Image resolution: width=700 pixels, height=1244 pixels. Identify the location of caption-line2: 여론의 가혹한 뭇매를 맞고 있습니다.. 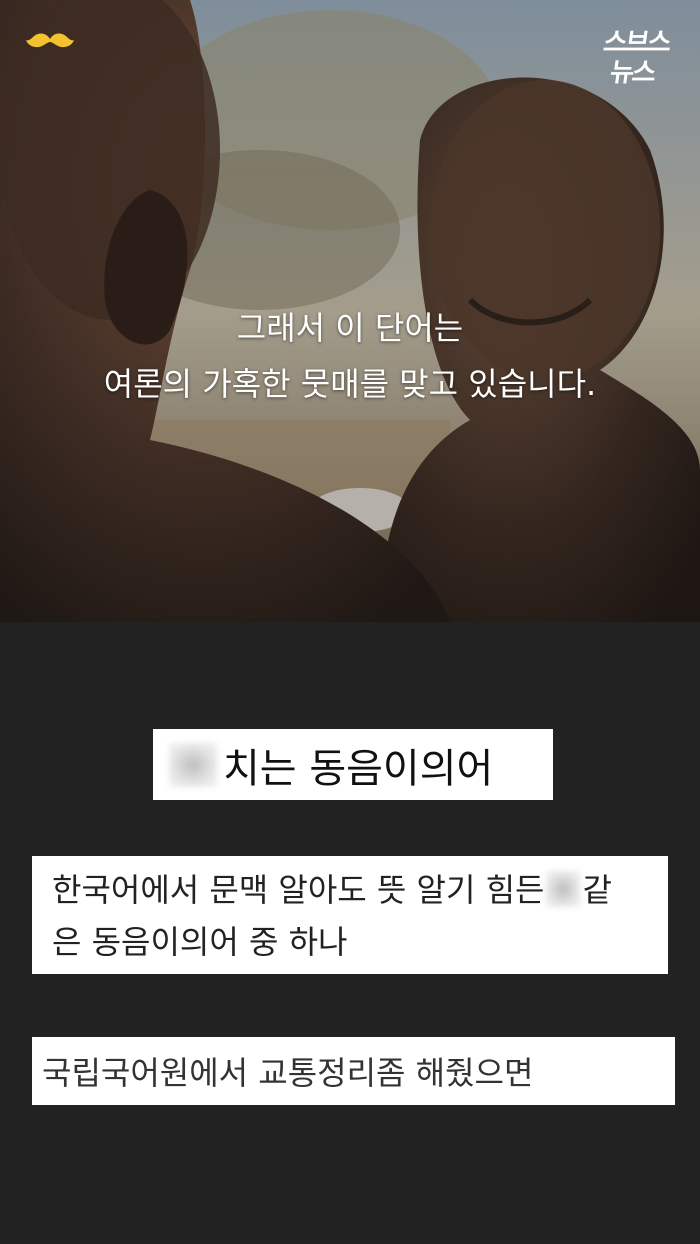
(350, 384).